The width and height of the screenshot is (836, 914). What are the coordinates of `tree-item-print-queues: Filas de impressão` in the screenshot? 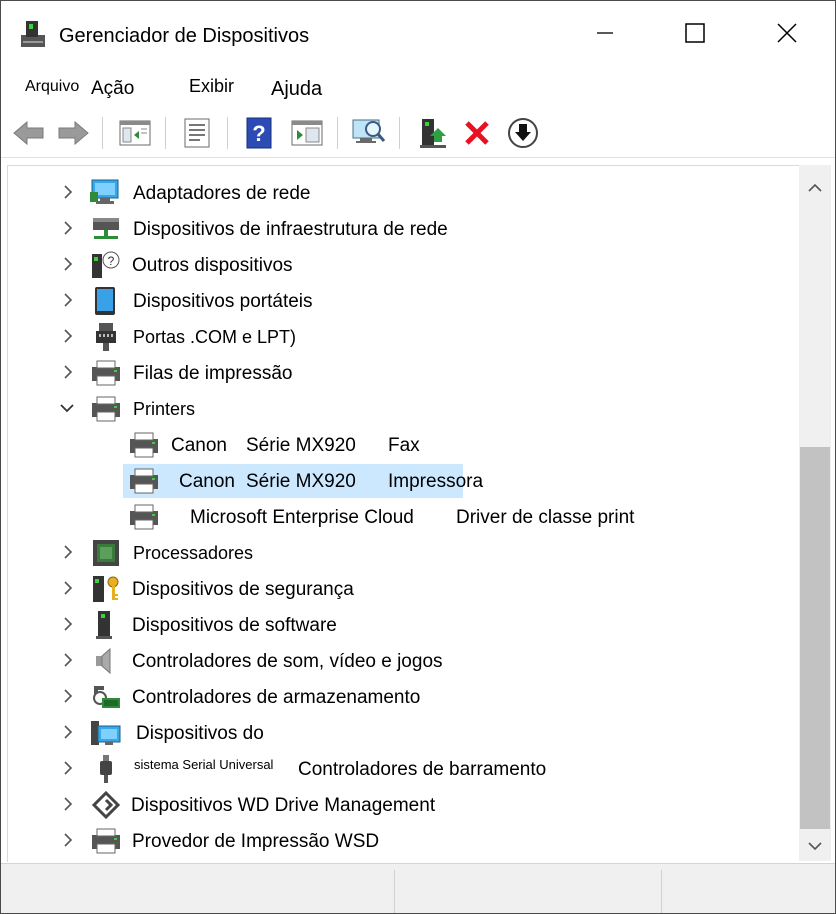 It's located at (404, 373).